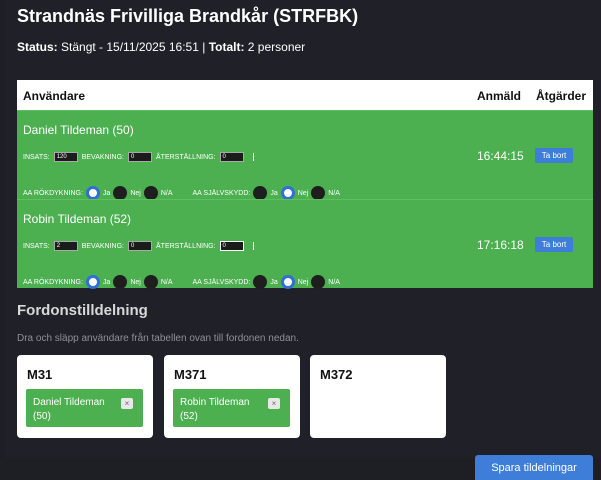 The height and width of the screenshot is (480, 601). Describe the element at coordinates (40, 374) in the screenshot. I see `vehicle-name: M31` at that location.